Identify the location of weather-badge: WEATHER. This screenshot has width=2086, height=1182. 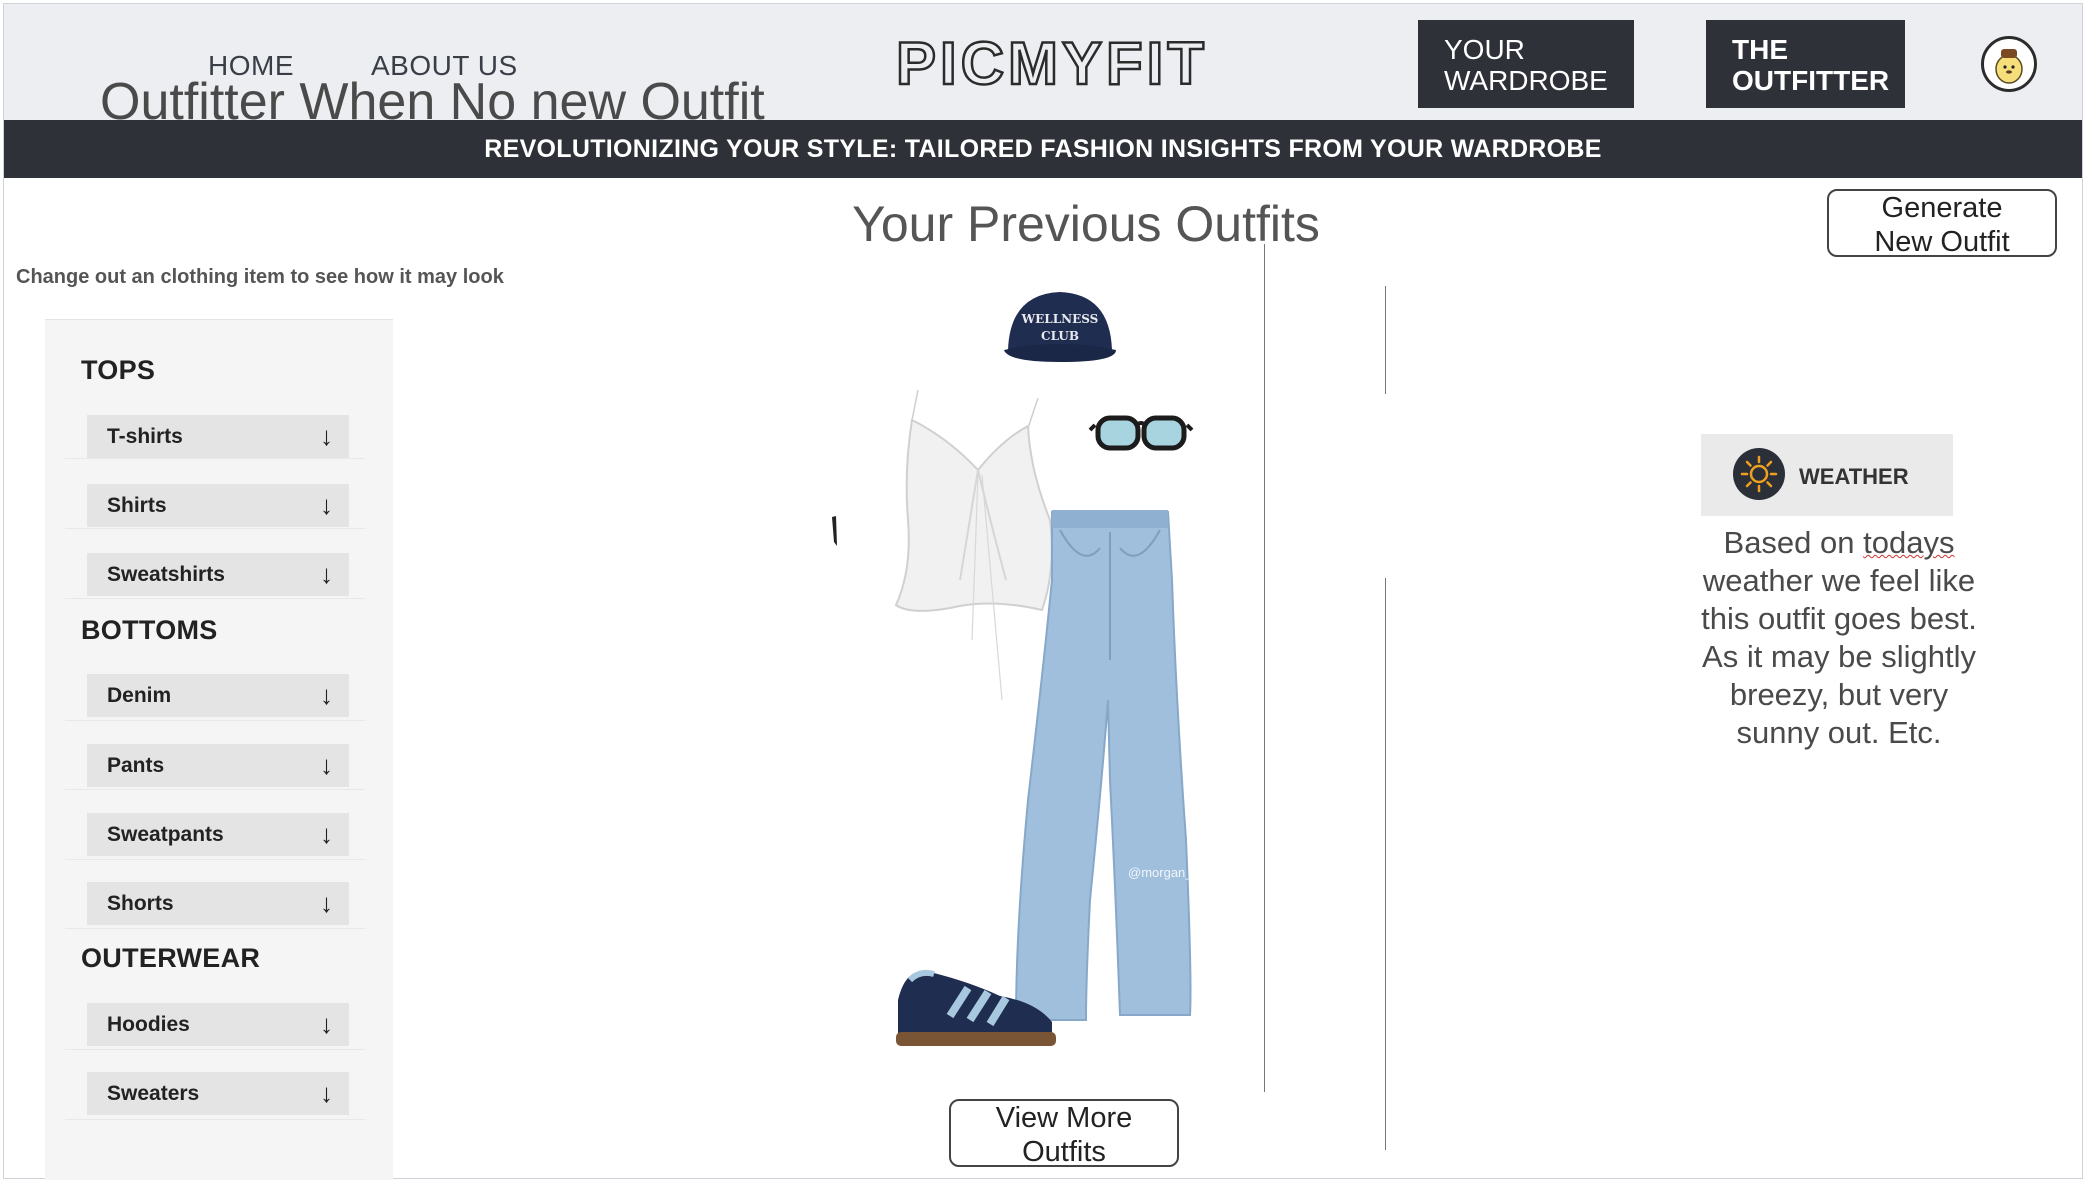
(1827, 475).